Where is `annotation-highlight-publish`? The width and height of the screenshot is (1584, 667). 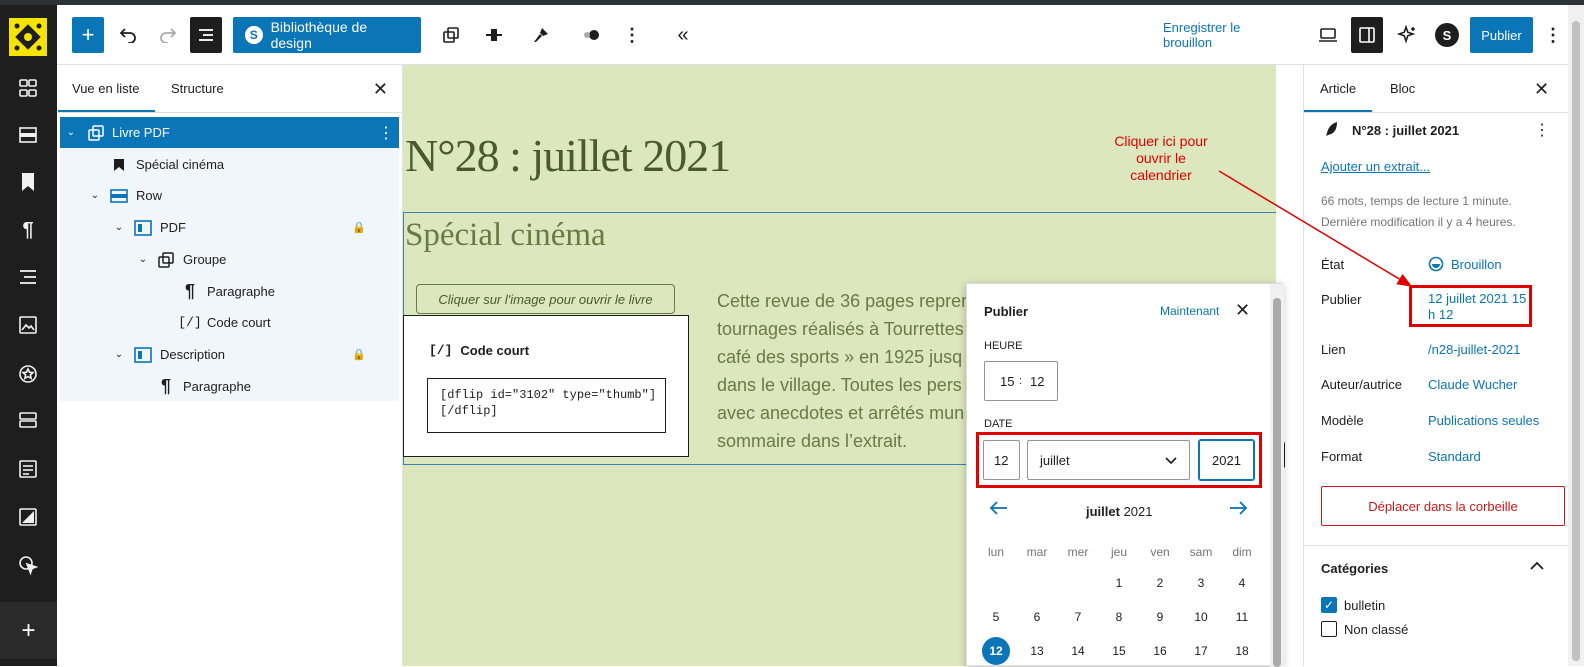
annotation-highlight-publish is located at coordinates (1470, 306).